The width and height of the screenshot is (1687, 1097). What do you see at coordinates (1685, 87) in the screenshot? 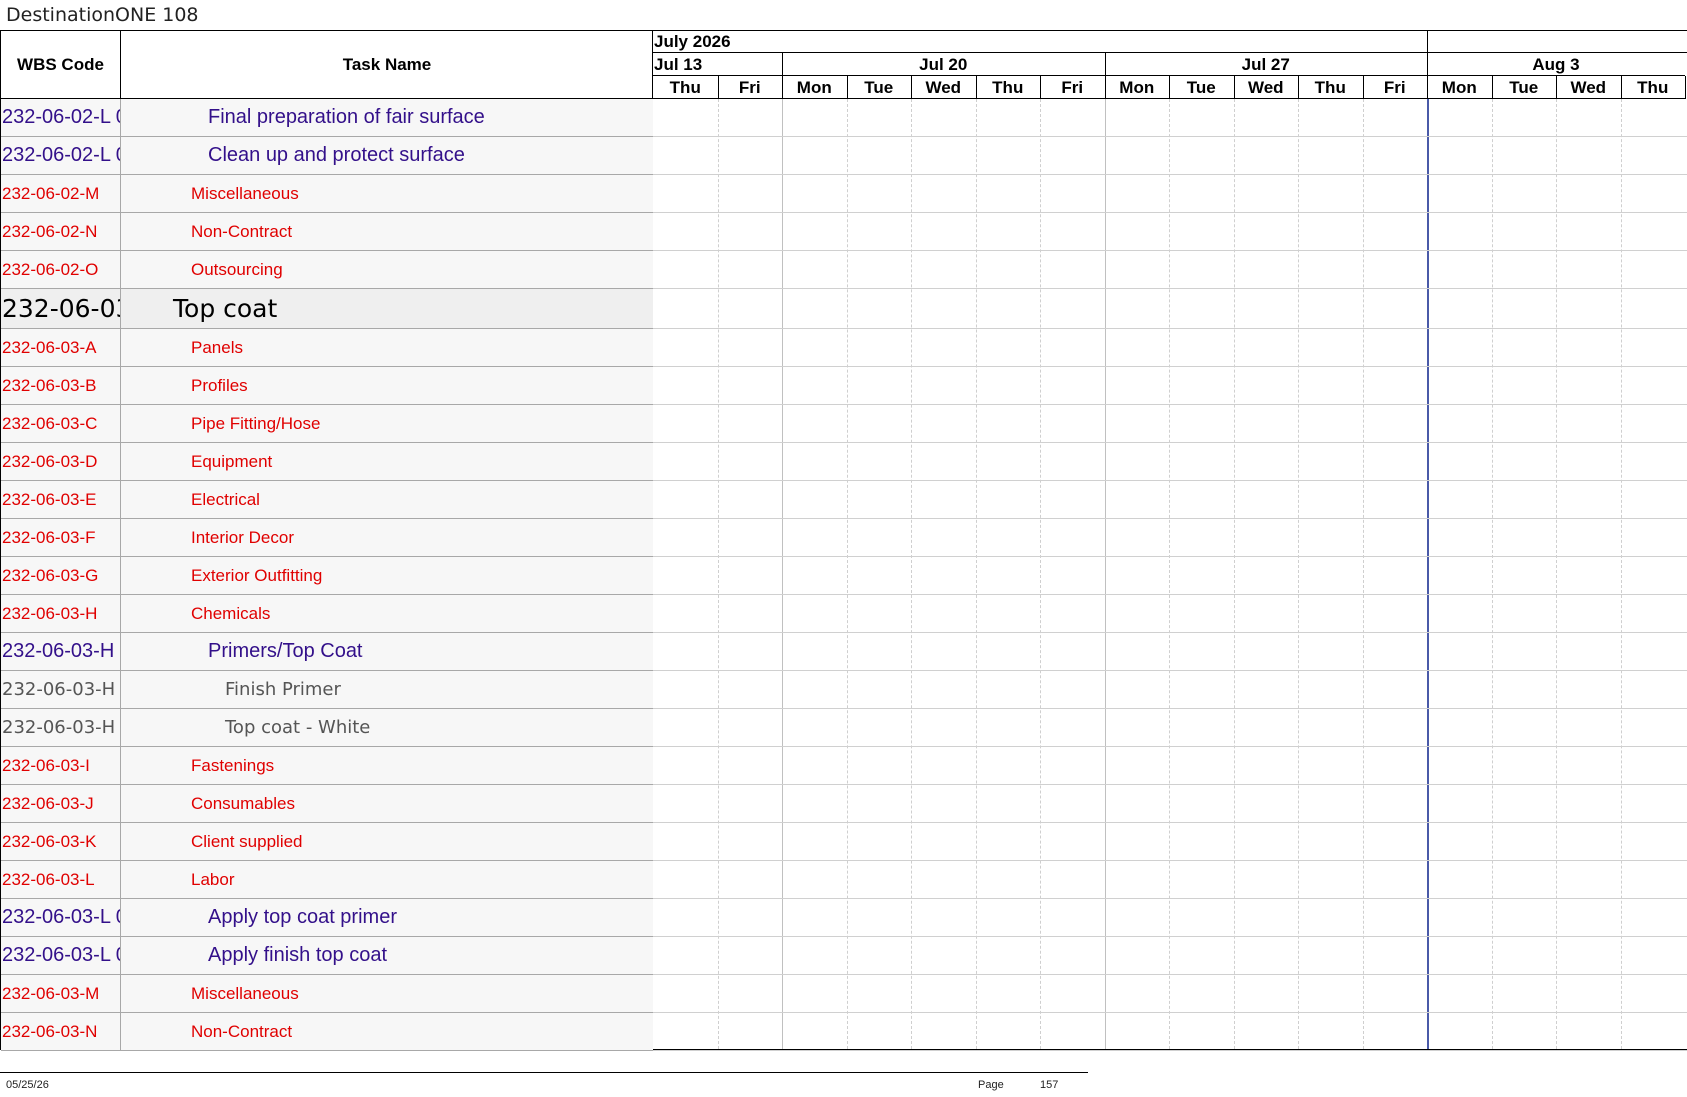
I see `timeline-right-edge` at bounding box center [1685, 87].